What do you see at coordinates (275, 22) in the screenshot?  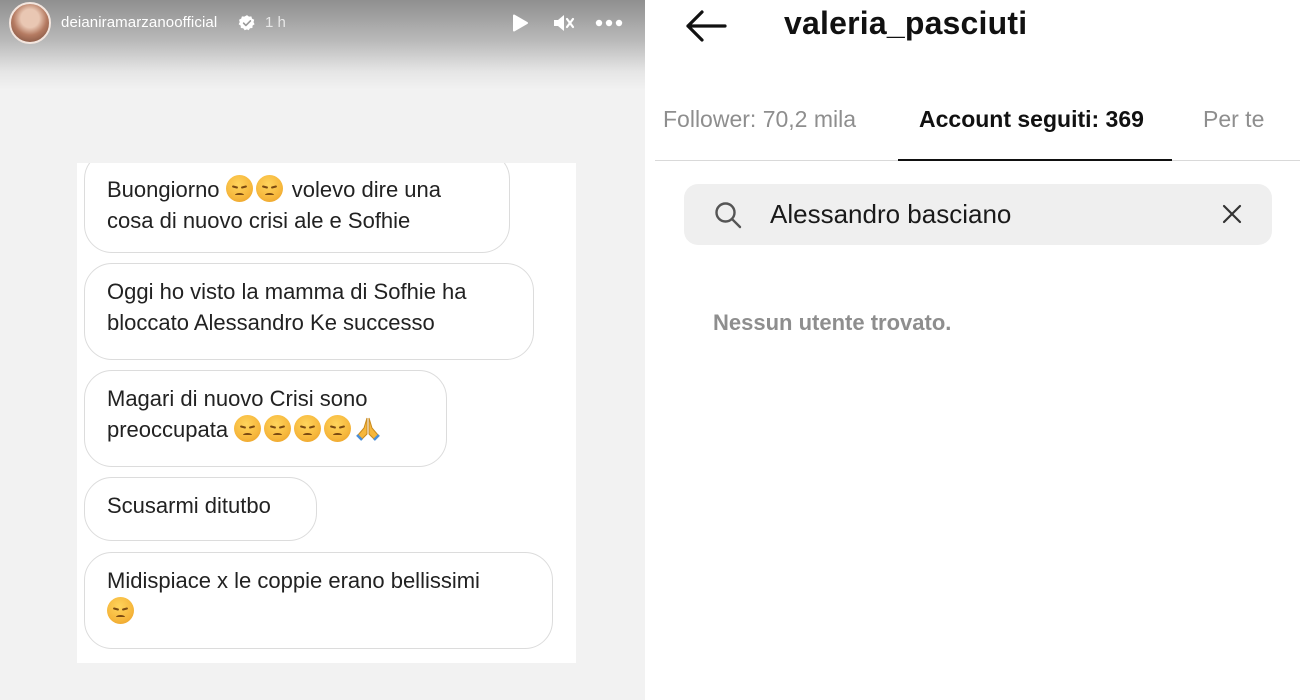 I see `story-time: 1 h` at bounding box center [275, 22].